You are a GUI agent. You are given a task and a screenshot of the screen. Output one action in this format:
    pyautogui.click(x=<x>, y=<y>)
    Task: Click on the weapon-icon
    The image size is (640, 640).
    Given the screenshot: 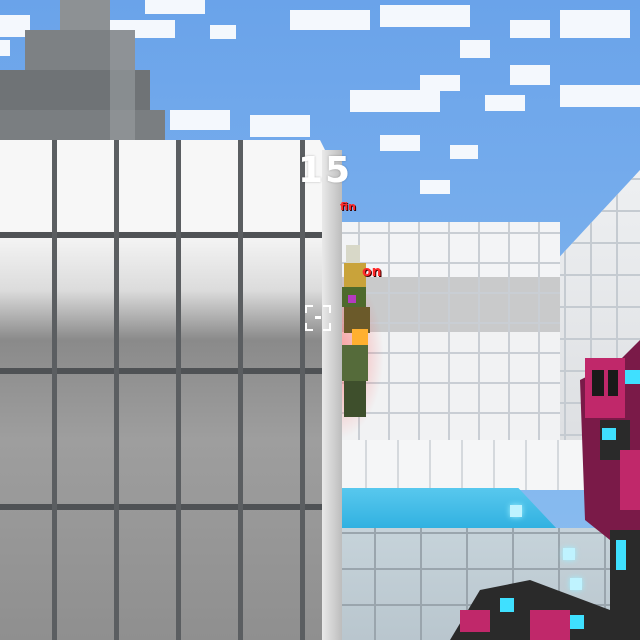 What is the action you would take?
    pyautogui.click(x=545, y=490)
    